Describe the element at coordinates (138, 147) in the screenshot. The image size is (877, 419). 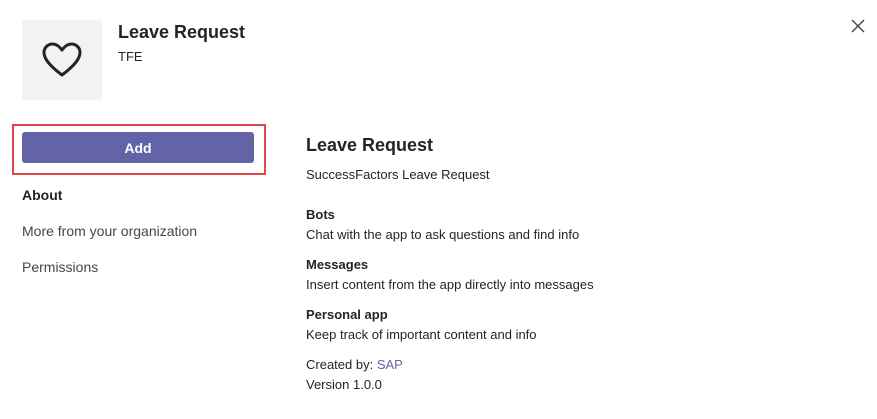
I see `add-button: Add` at that location.